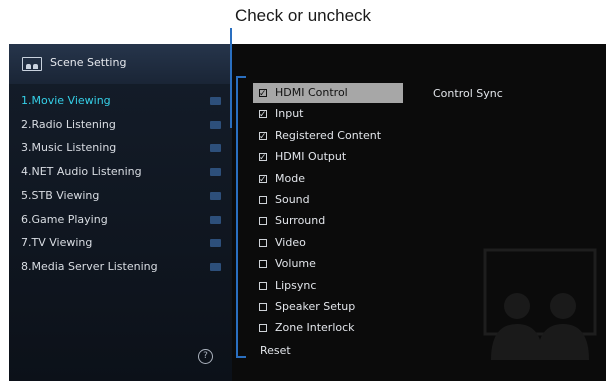  What do you see at coordinates (121, 101) in the screenshot?
I see `scene-item: 1.Movie Viewing` at bounding box center [121, 101].